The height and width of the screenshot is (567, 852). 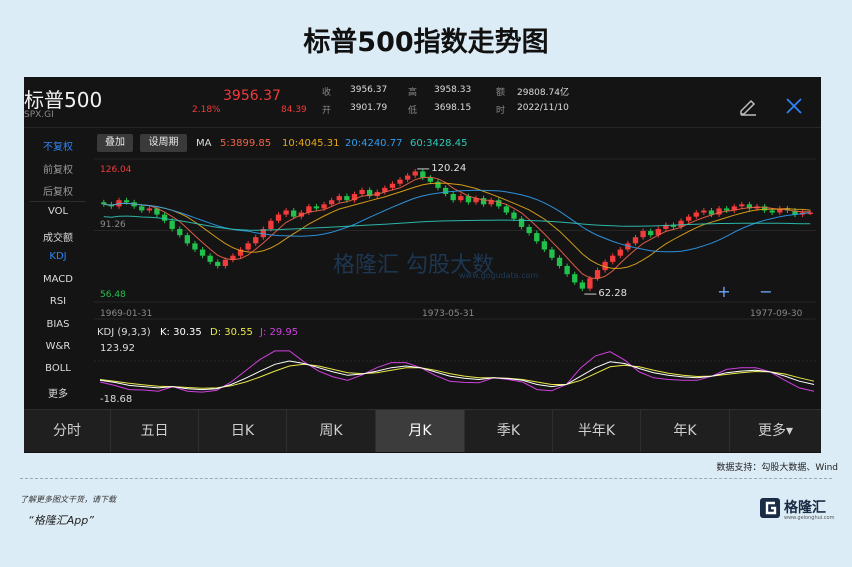 What do you see at coordinates (766, 293) in the screenshot?
I see `zoom-out-button: −` at bounding box center [766, 293].